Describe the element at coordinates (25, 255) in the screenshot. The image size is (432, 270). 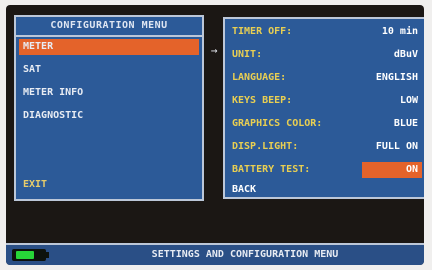
I see `battery-level-fill` at that location.